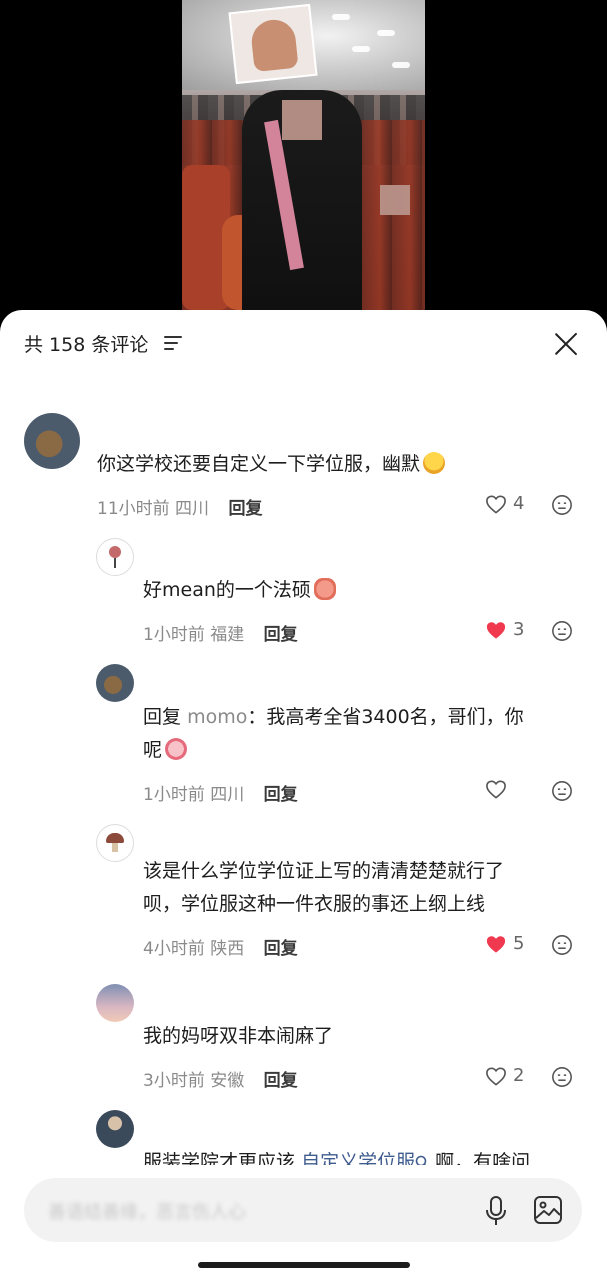  What do you see at coordinates (174, 949) in the screenshot?
I see `comment-time: 4小时前` at bounding box center [174, 949].